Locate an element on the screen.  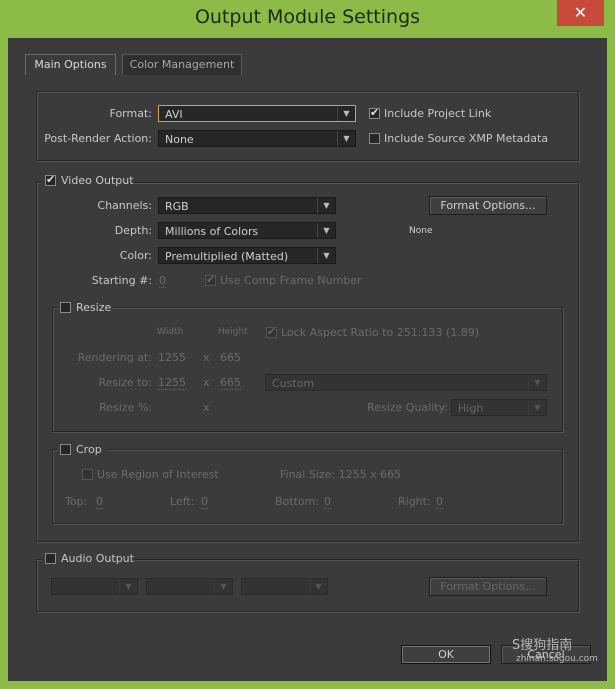
resize-to-x: x is located at coordinates (206, 382).